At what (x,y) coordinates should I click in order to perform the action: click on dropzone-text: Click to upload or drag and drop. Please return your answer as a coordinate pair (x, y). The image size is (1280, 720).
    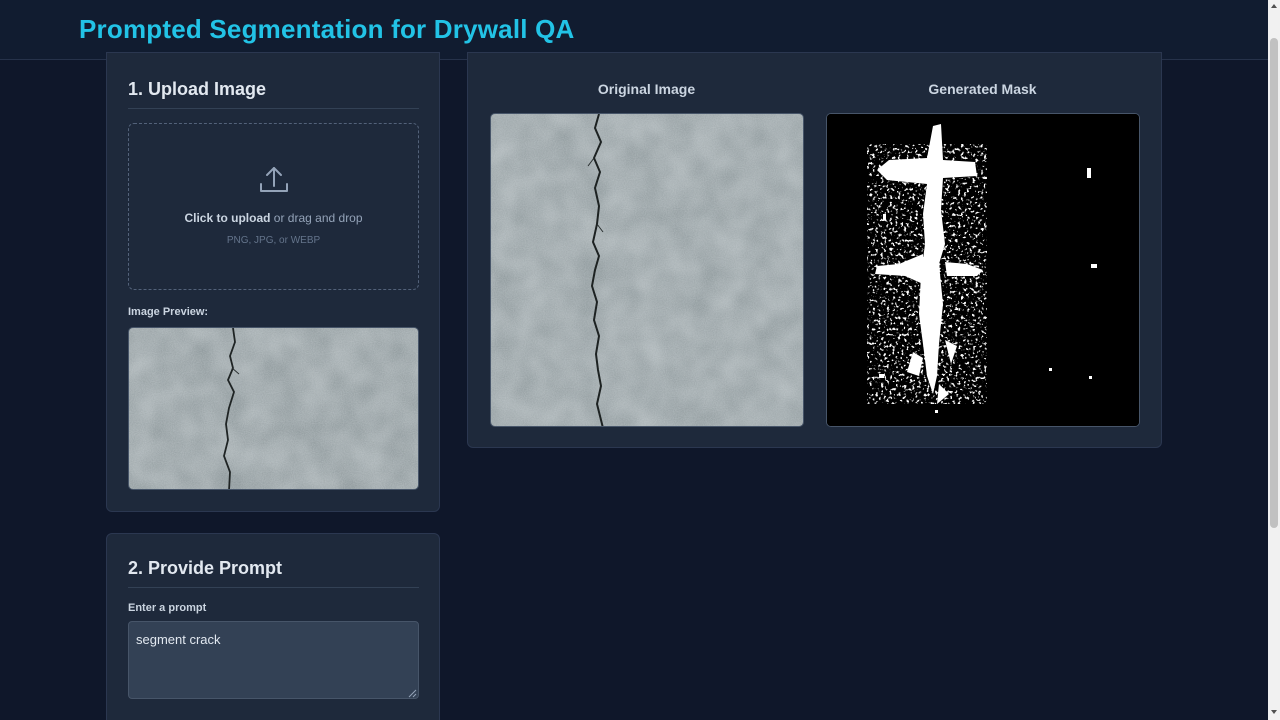
    Looking at the image, I should click on (273, 218).